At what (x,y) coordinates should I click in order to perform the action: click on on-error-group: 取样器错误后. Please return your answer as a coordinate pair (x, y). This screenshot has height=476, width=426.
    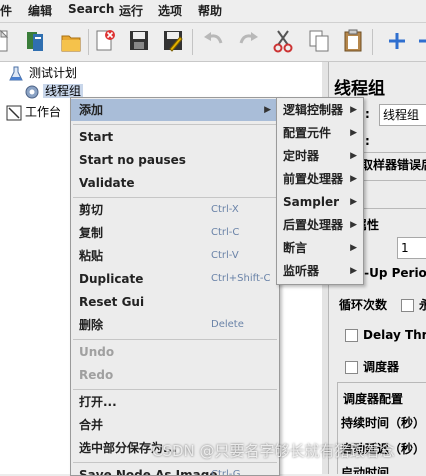
    Looking at the image, I should click on (391, 166).